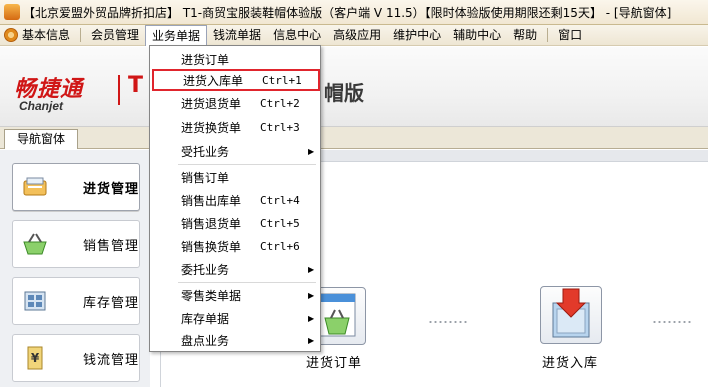  I want to click on menu-item-sales-return: 销售退货单 Ctrl+5, so click(235, 223).